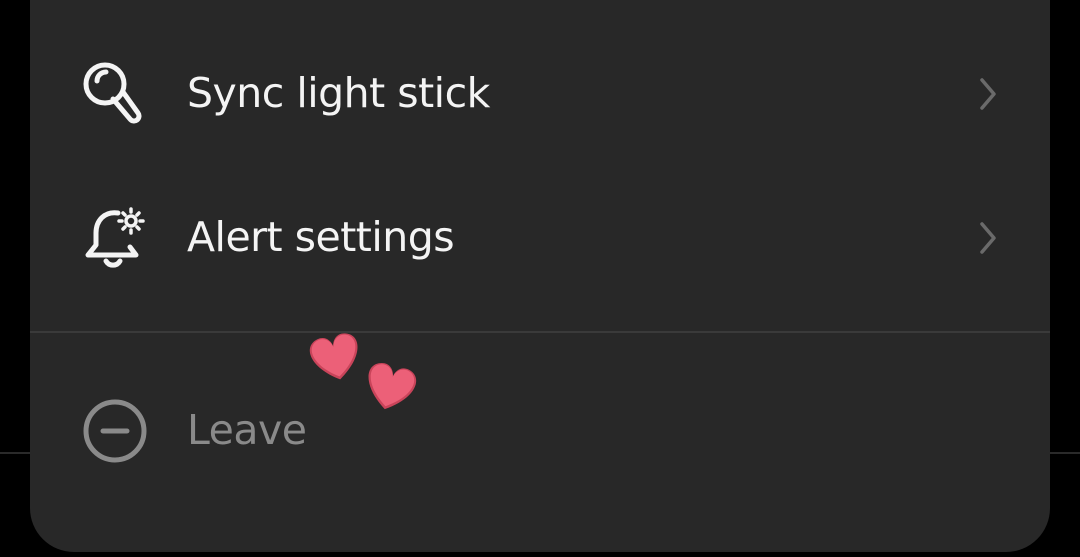 Image resolution: width=1080 pixels, height=557 pixels. I want to click on minus-circle-icon, so click(115, 431).